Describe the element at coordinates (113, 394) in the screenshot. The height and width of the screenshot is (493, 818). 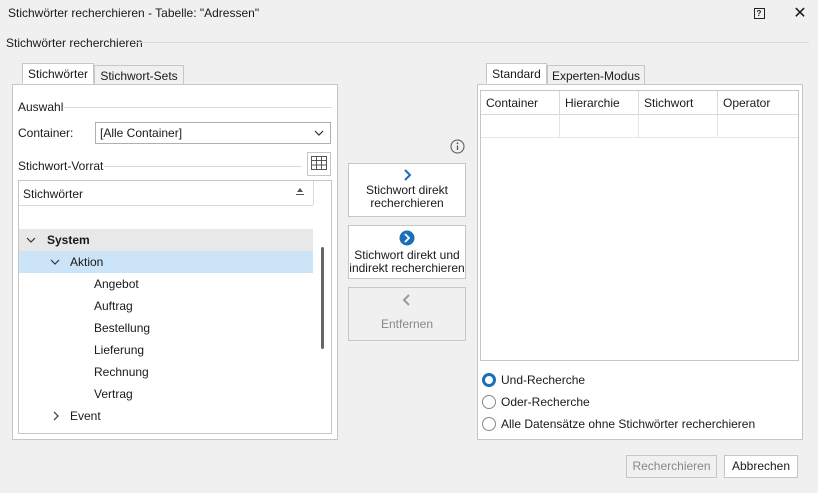
I see `tree-item-label: Vertrag` at that location.